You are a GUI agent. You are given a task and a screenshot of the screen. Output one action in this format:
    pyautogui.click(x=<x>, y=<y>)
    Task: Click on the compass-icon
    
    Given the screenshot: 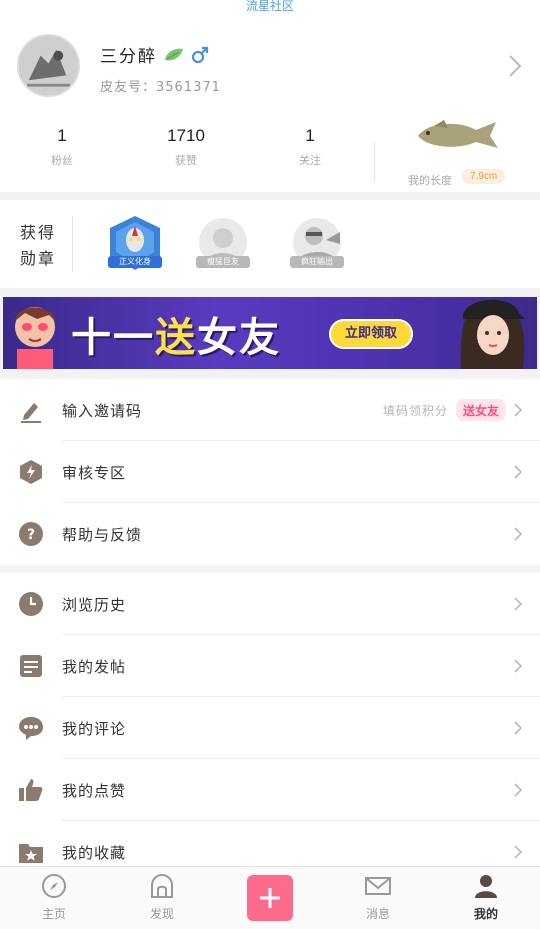 What is the action you would take?
    pyautogui.click(x=54, y=886)
    